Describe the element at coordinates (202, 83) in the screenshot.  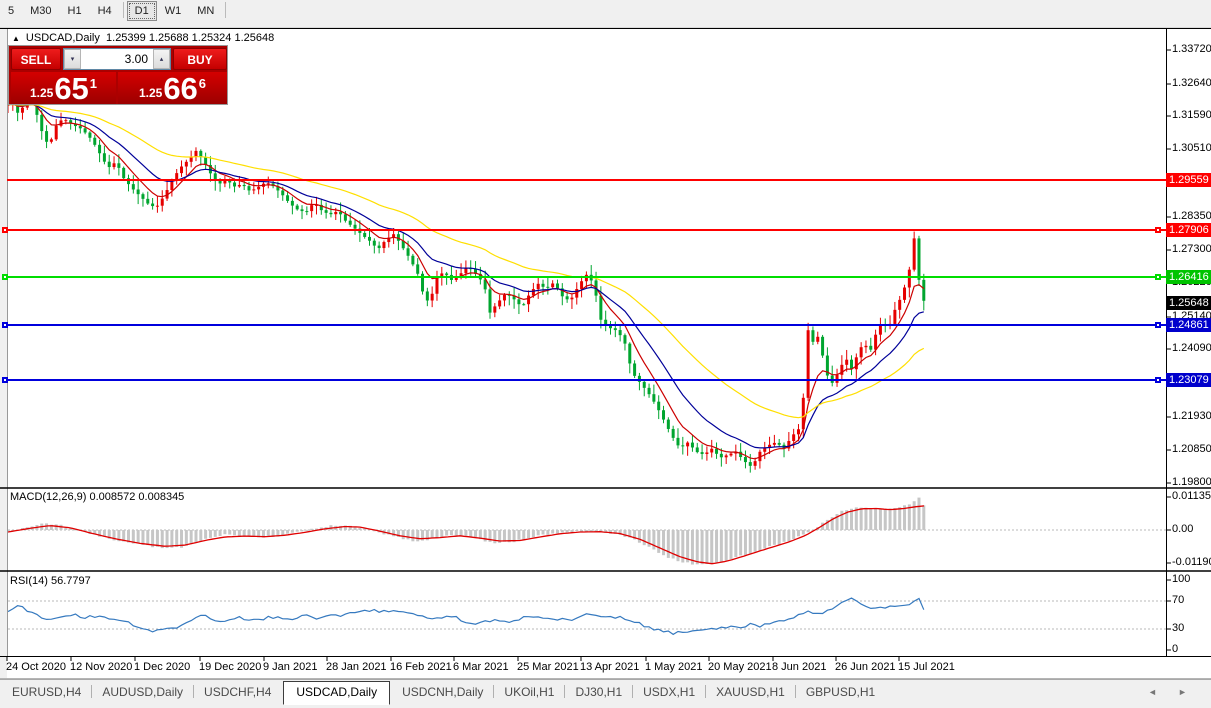
I see `buy-price-sup: 6` at that location.